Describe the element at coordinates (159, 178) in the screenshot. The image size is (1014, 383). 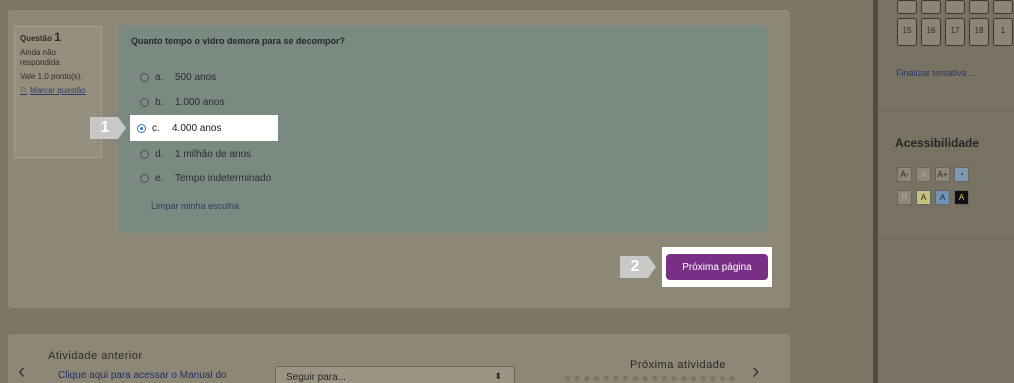
I see `option-letter: e.` at that location.